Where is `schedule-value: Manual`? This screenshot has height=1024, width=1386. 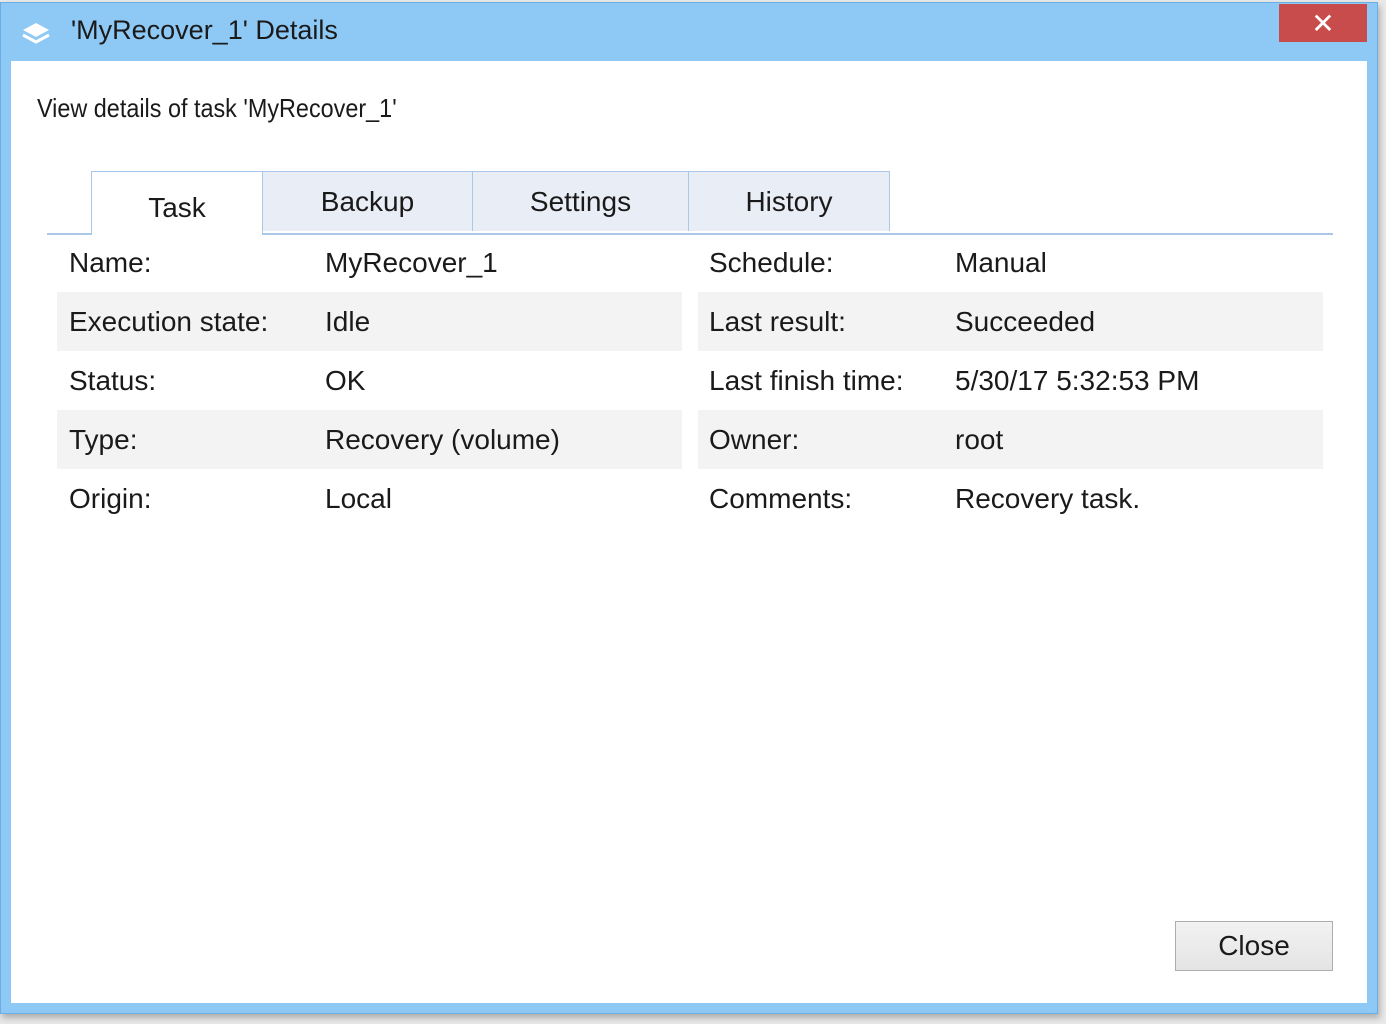
schedule-value: Manual is located at coordinates (1001, 262).